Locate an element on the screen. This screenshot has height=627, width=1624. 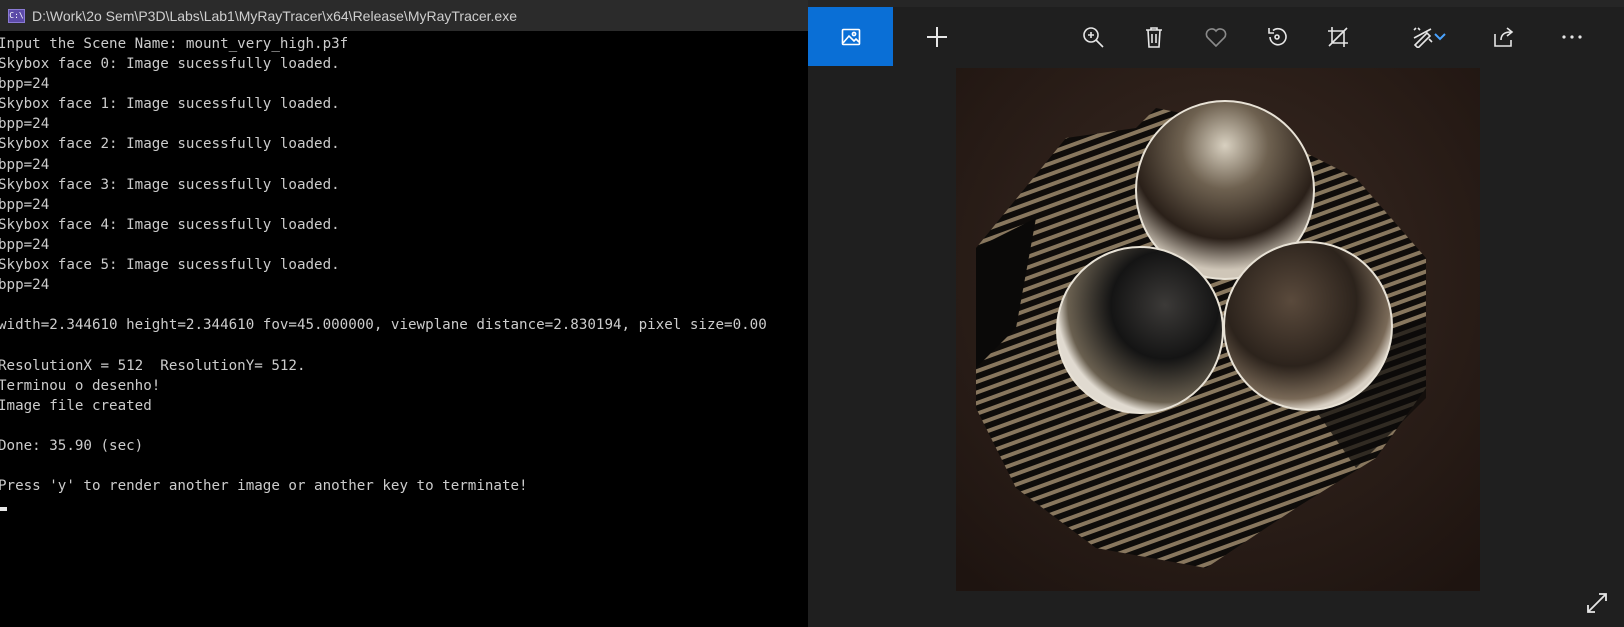
edit-dropdown-button is located at coordinates (1440, 36).